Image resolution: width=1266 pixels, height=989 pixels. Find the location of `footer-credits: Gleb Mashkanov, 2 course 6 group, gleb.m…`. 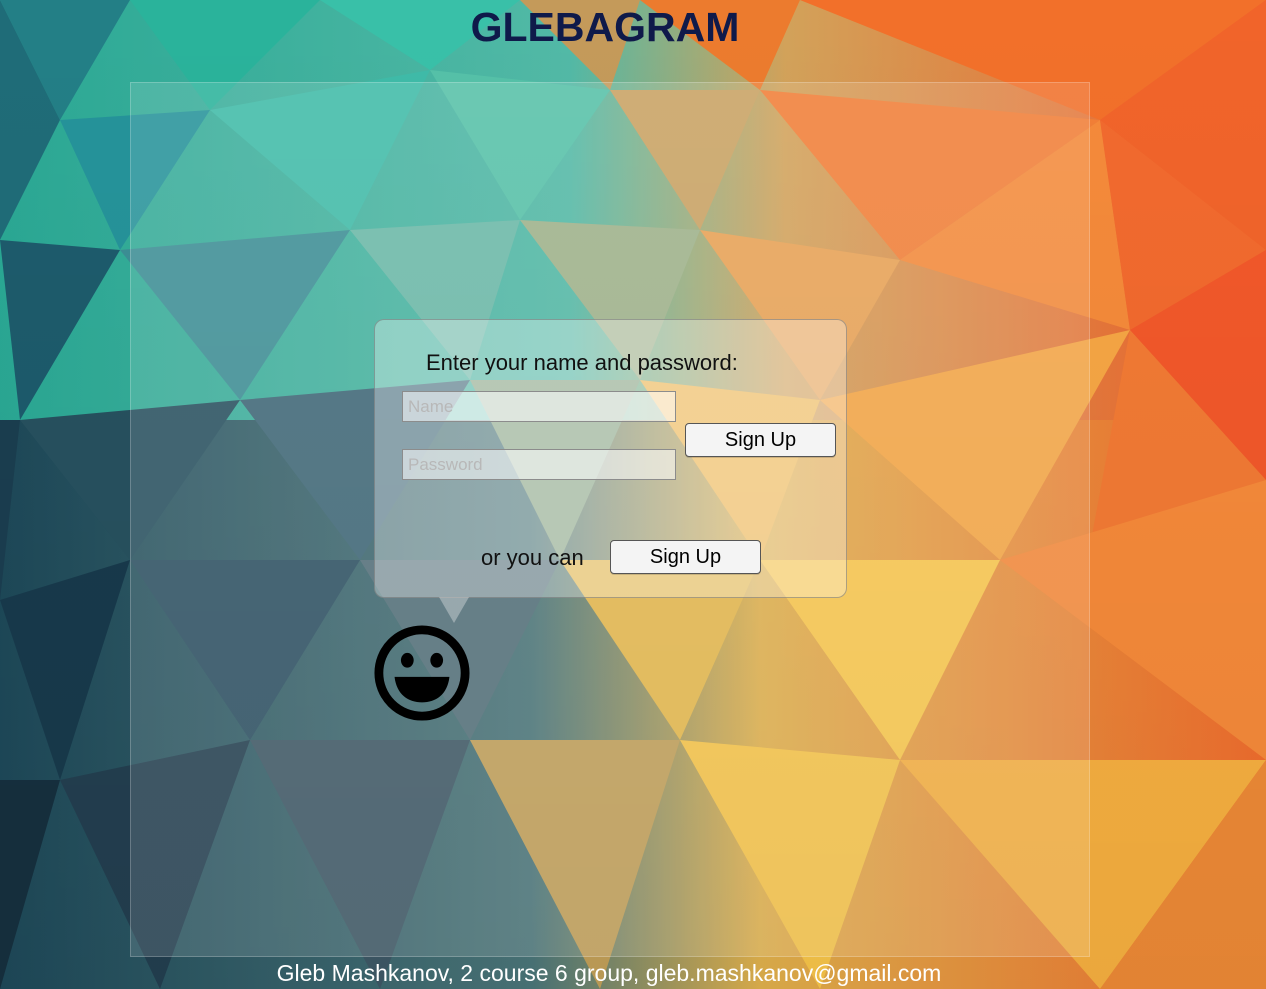

footer-credits: Gleb Mashkanov, 2 course 6 group, gleb.m… is located at coordinates (609, 973).